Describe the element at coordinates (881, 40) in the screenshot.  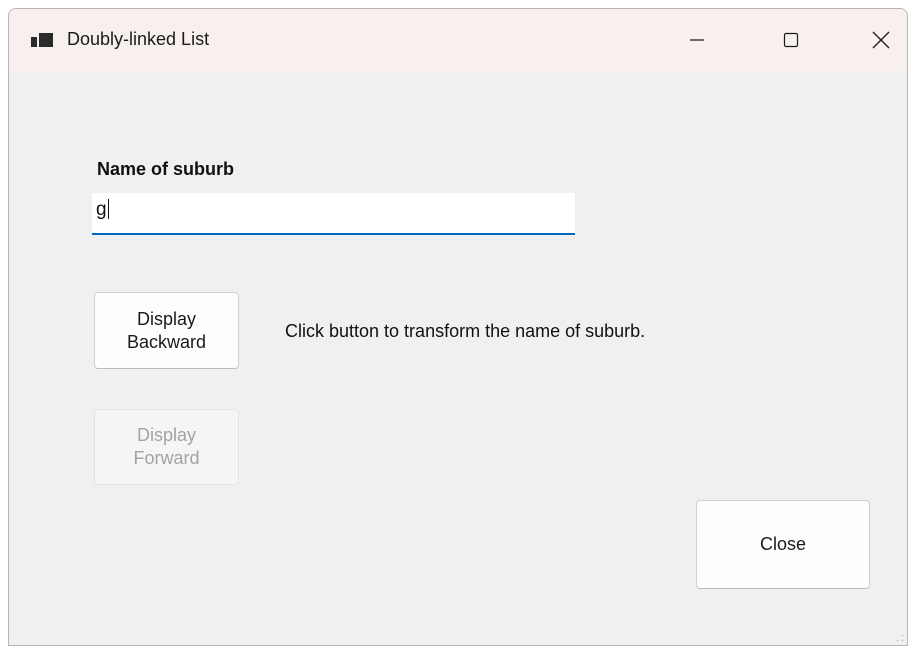
I see `close-icon` at that location.